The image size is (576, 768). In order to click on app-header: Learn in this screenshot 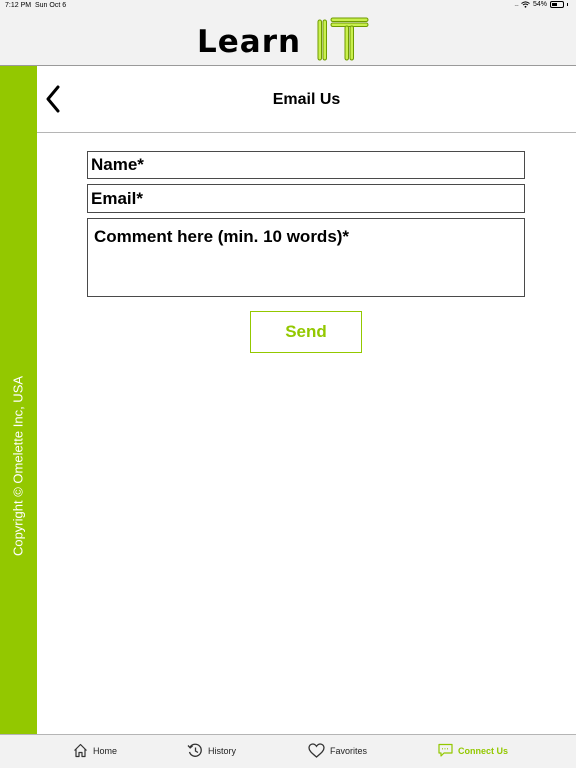, I will do `click(288, 39)`.